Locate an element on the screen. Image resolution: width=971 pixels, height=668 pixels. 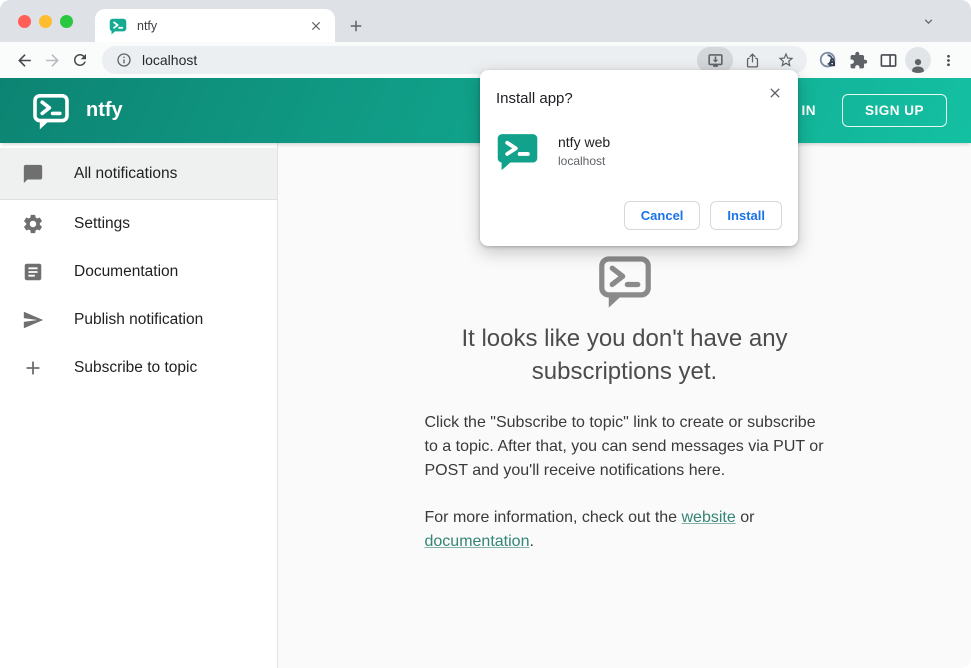
dialog-app-name: ntfy web is located at coordinates (584, 141).